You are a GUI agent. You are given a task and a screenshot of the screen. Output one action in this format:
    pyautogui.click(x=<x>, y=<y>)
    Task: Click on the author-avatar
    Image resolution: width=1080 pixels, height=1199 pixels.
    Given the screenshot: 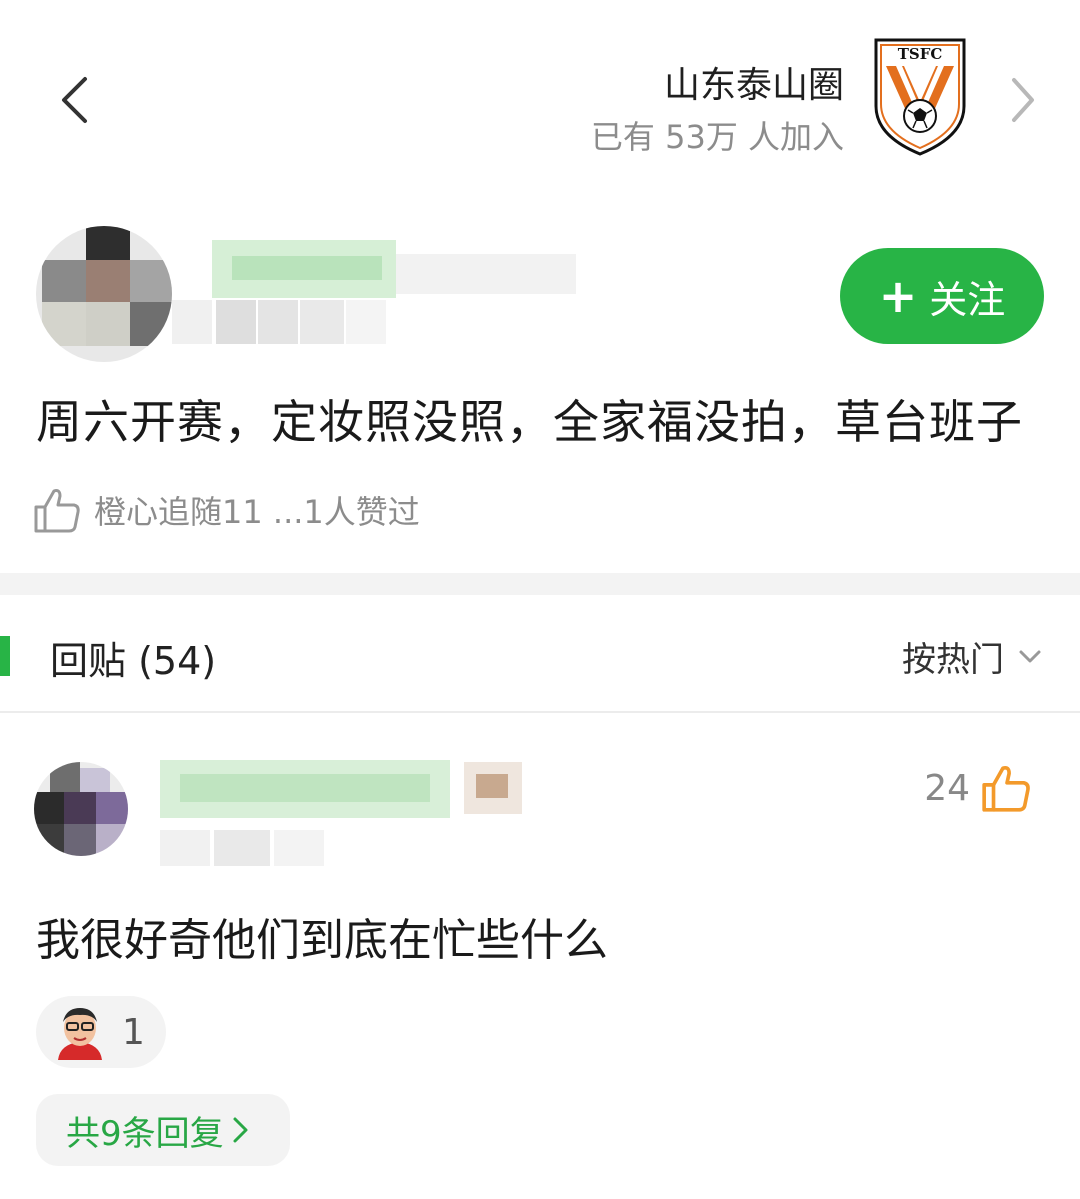 What is the action you would take?
    pyautogui.click(x=104, y=294)
    